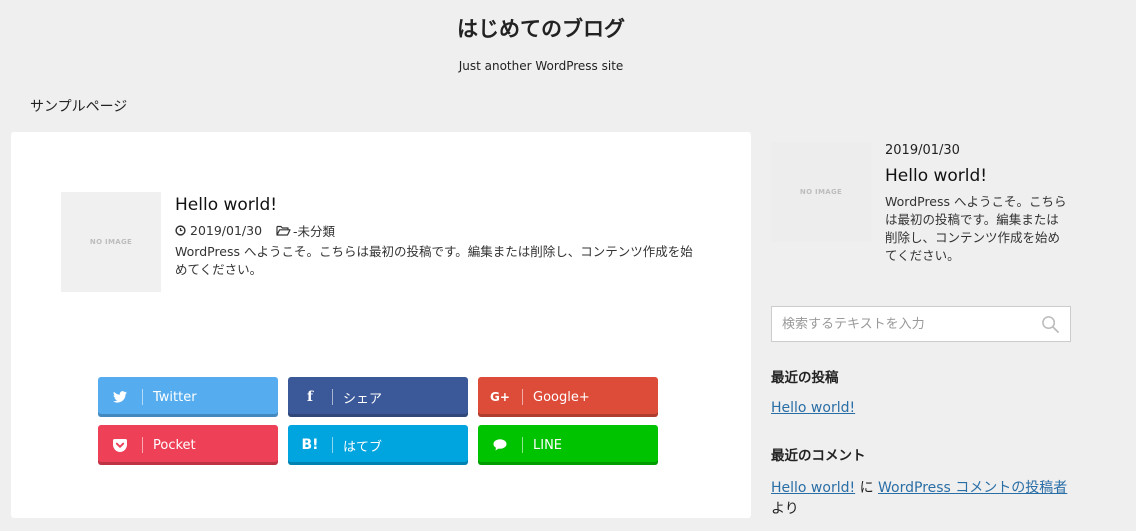  Describe the element at coordinates (180, 230) in the screenshot. I see `clock-icon` at that location.